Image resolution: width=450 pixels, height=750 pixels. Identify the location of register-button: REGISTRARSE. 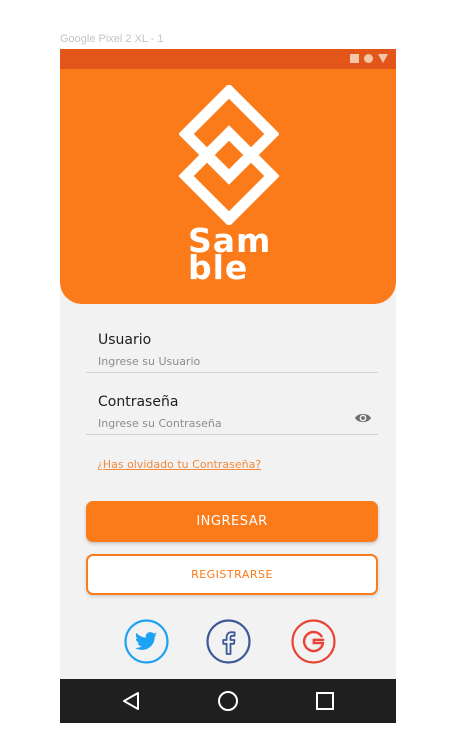
(232, 574).